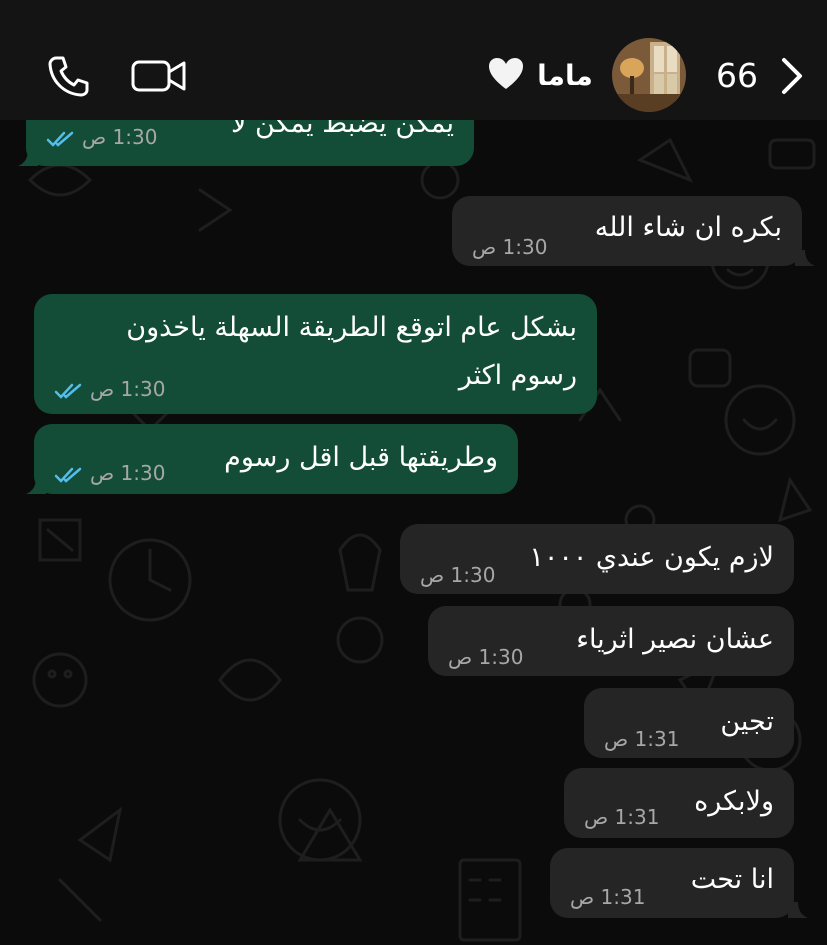 This screenshot has height=945, width=827. What do you see at coordinates (675, 639) in the screenshot?
I see `message-text: عشان نصير اثرياء` at bounding box center [675, 639].